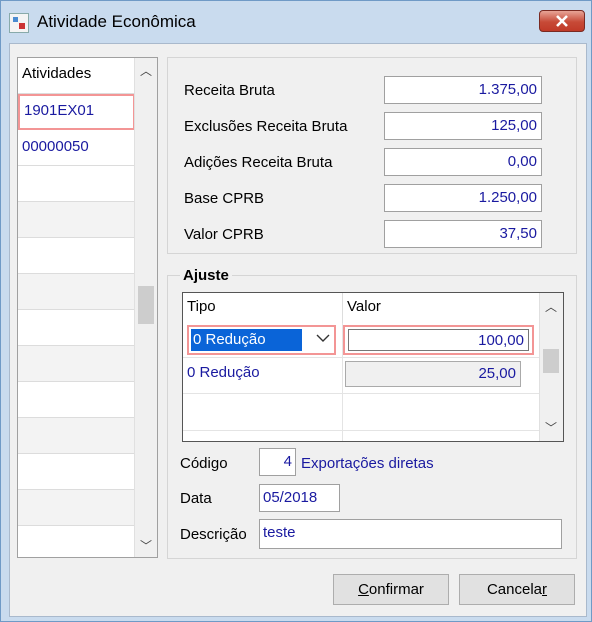  Describe the element at coordinates (433, 374) in the screenshot. I see `row-valor: 25,00` at that location.